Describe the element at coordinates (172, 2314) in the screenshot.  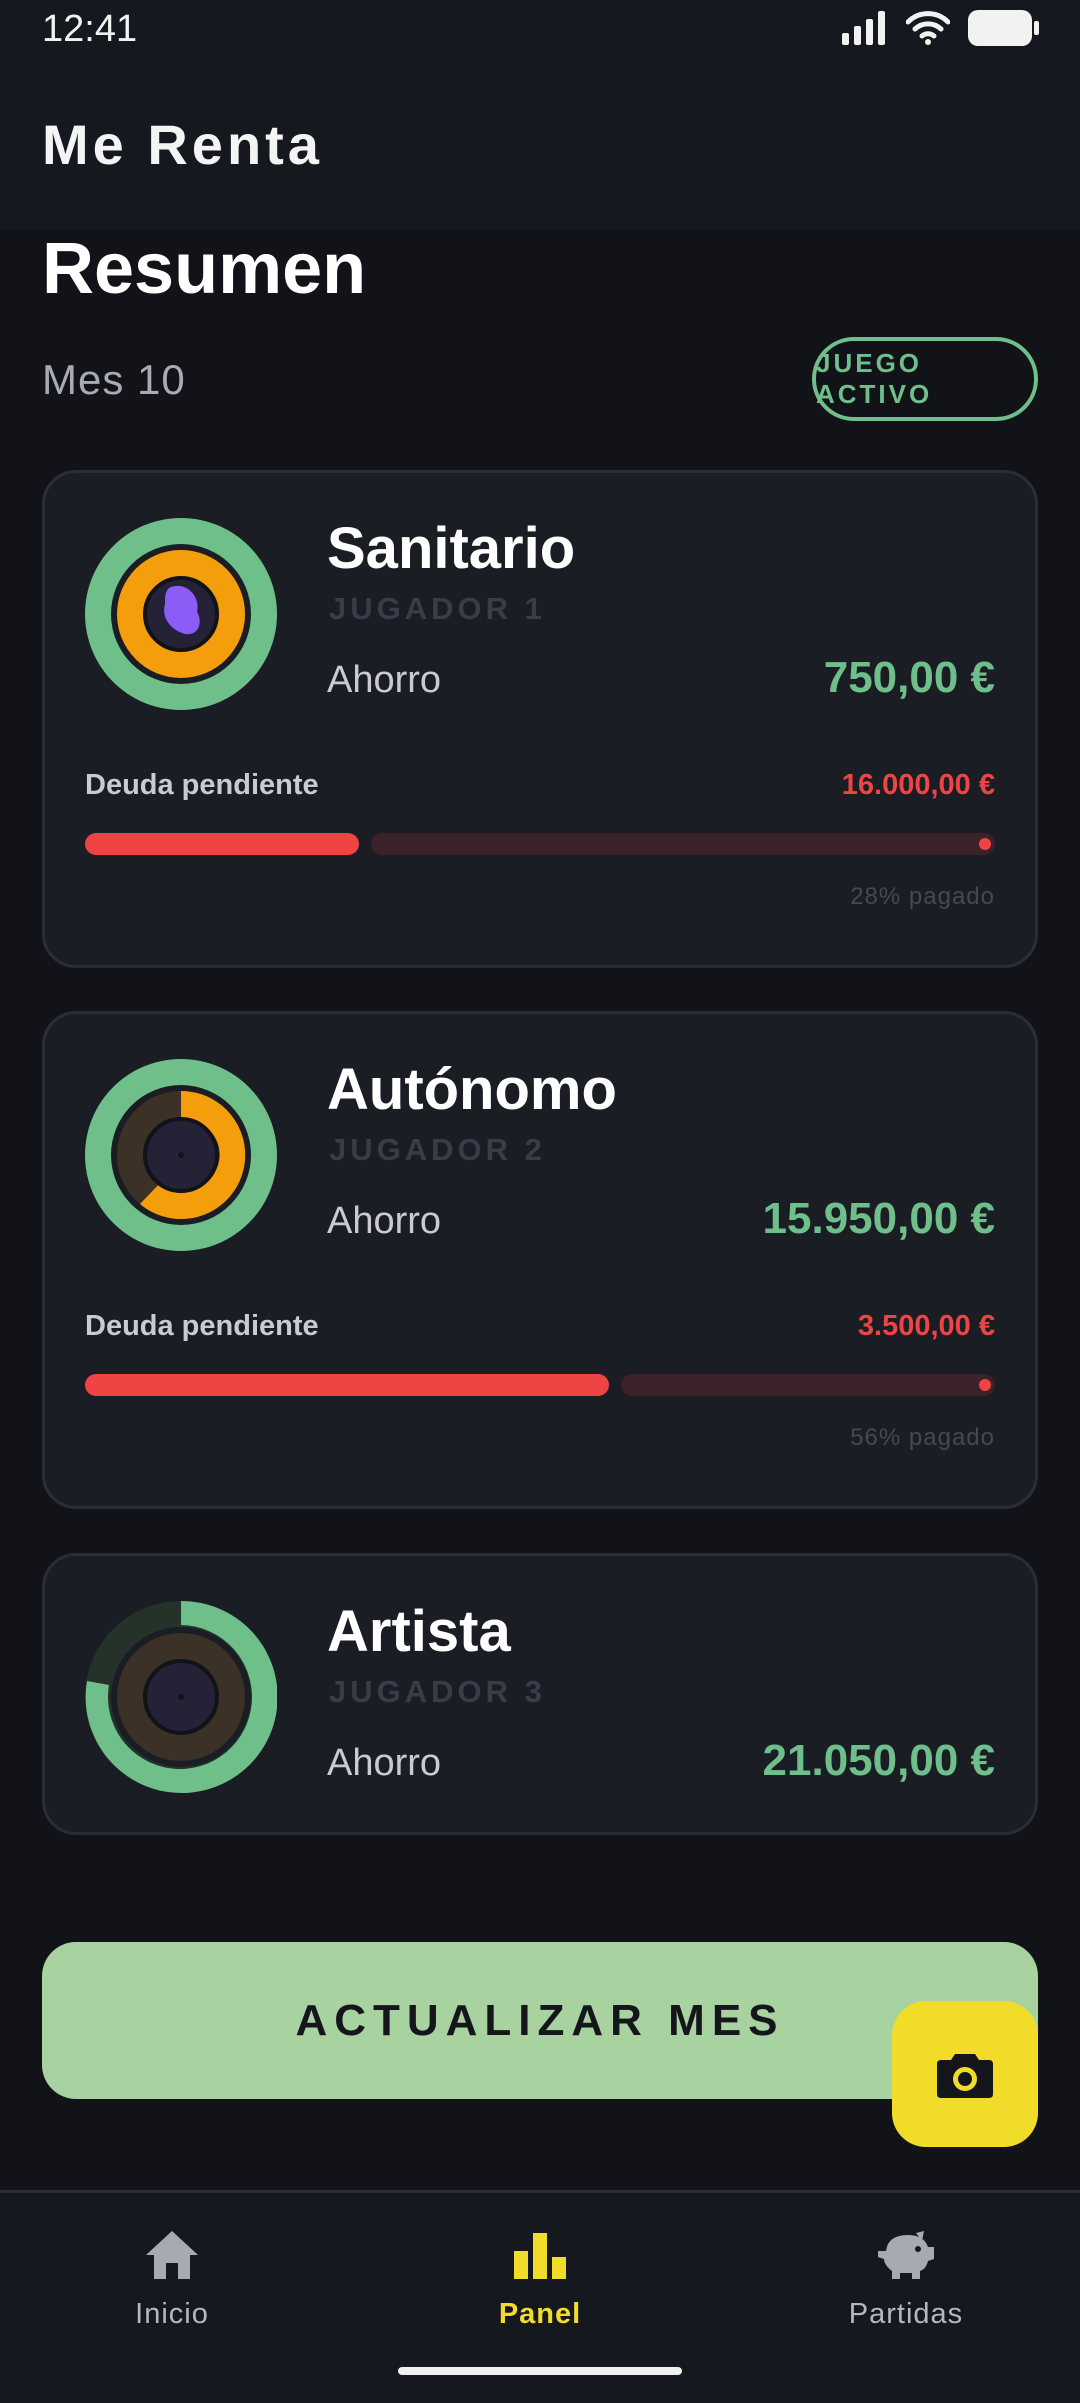
I see `nav-label: Inicio` at that location.